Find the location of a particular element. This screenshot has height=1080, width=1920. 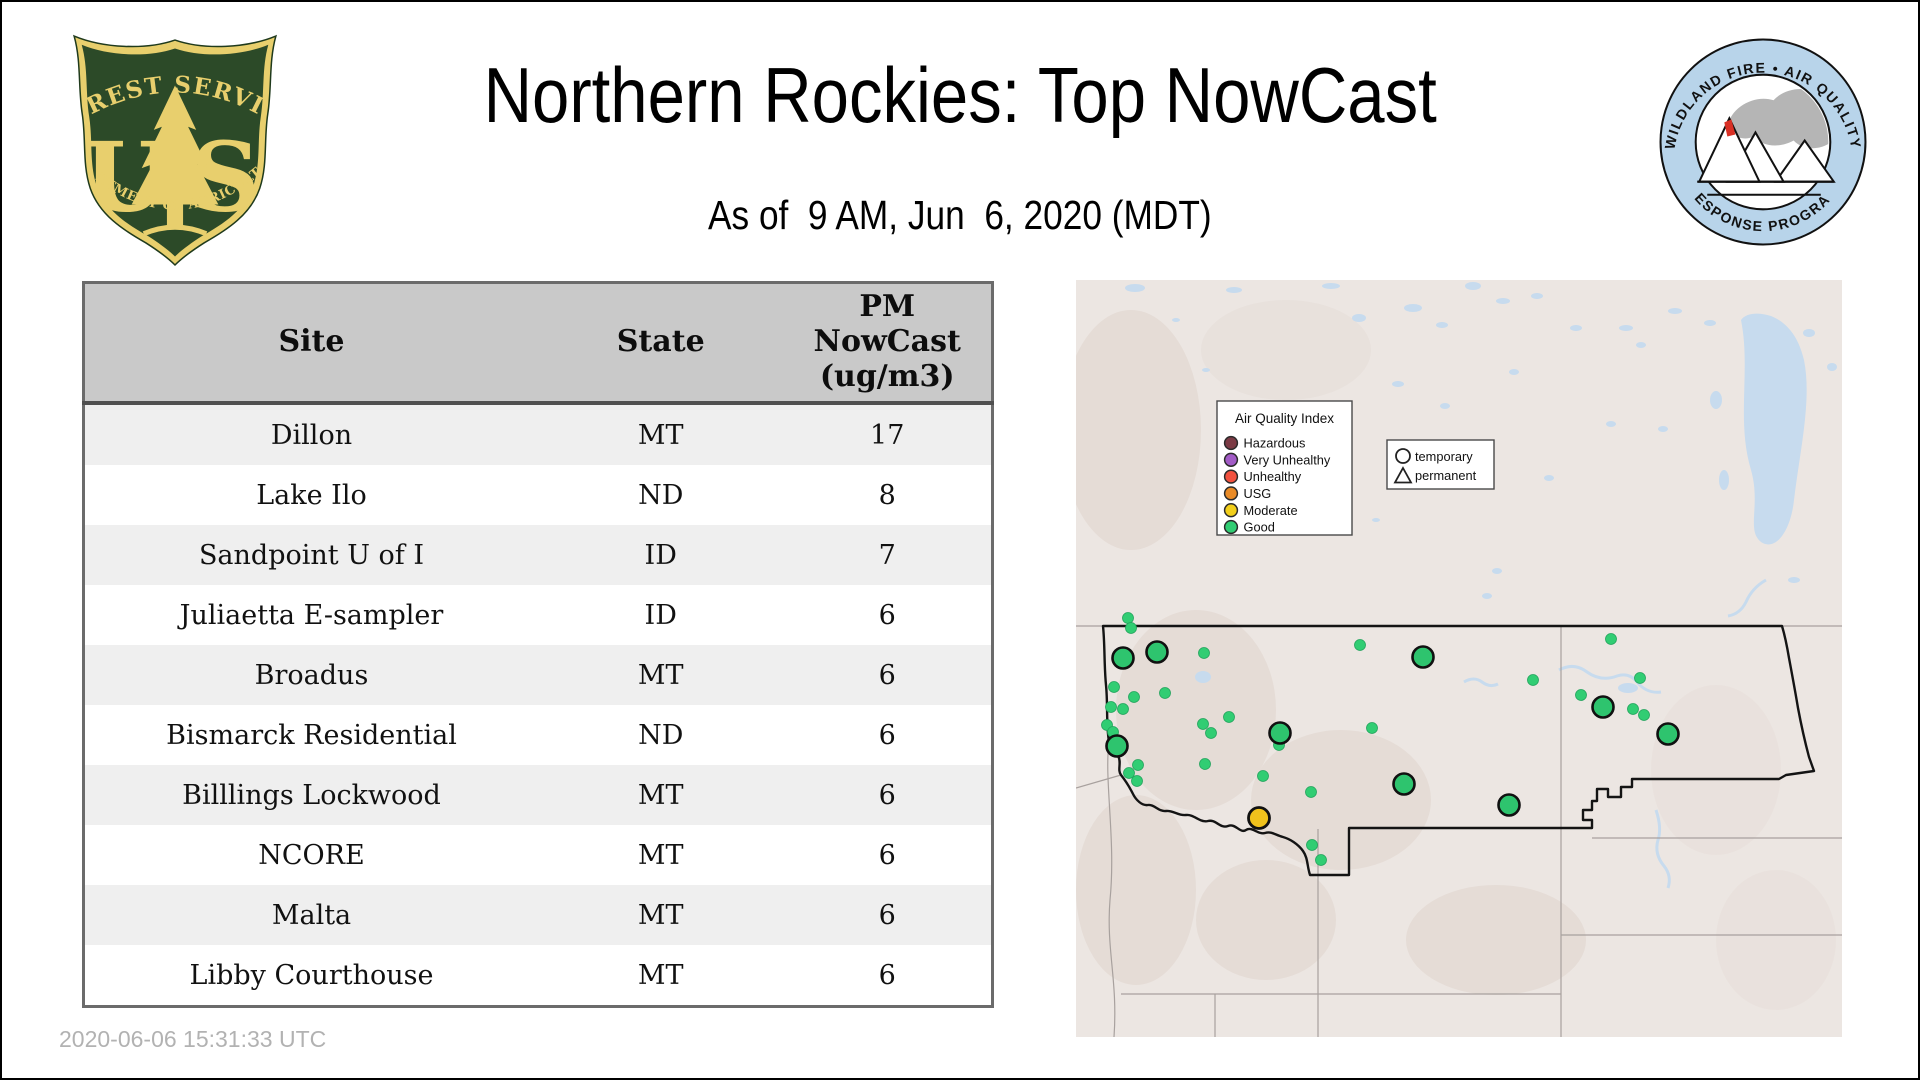

site-cell: Billlings Lockwood is located at coordinates (311, 795).